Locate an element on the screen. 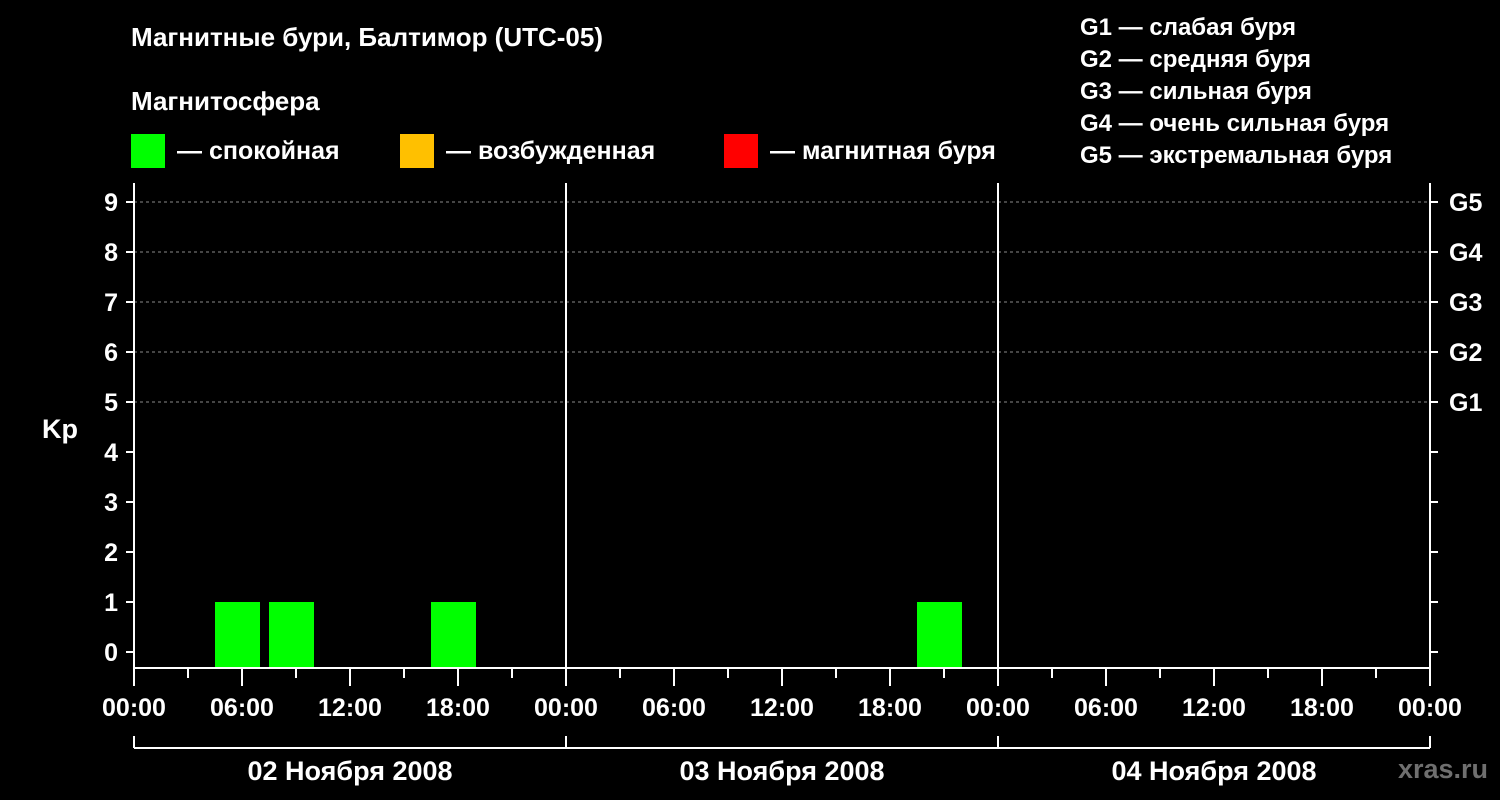 The image size is (1500, 800). legend-quiet: — спокойная is located at coordinates (235, 151).